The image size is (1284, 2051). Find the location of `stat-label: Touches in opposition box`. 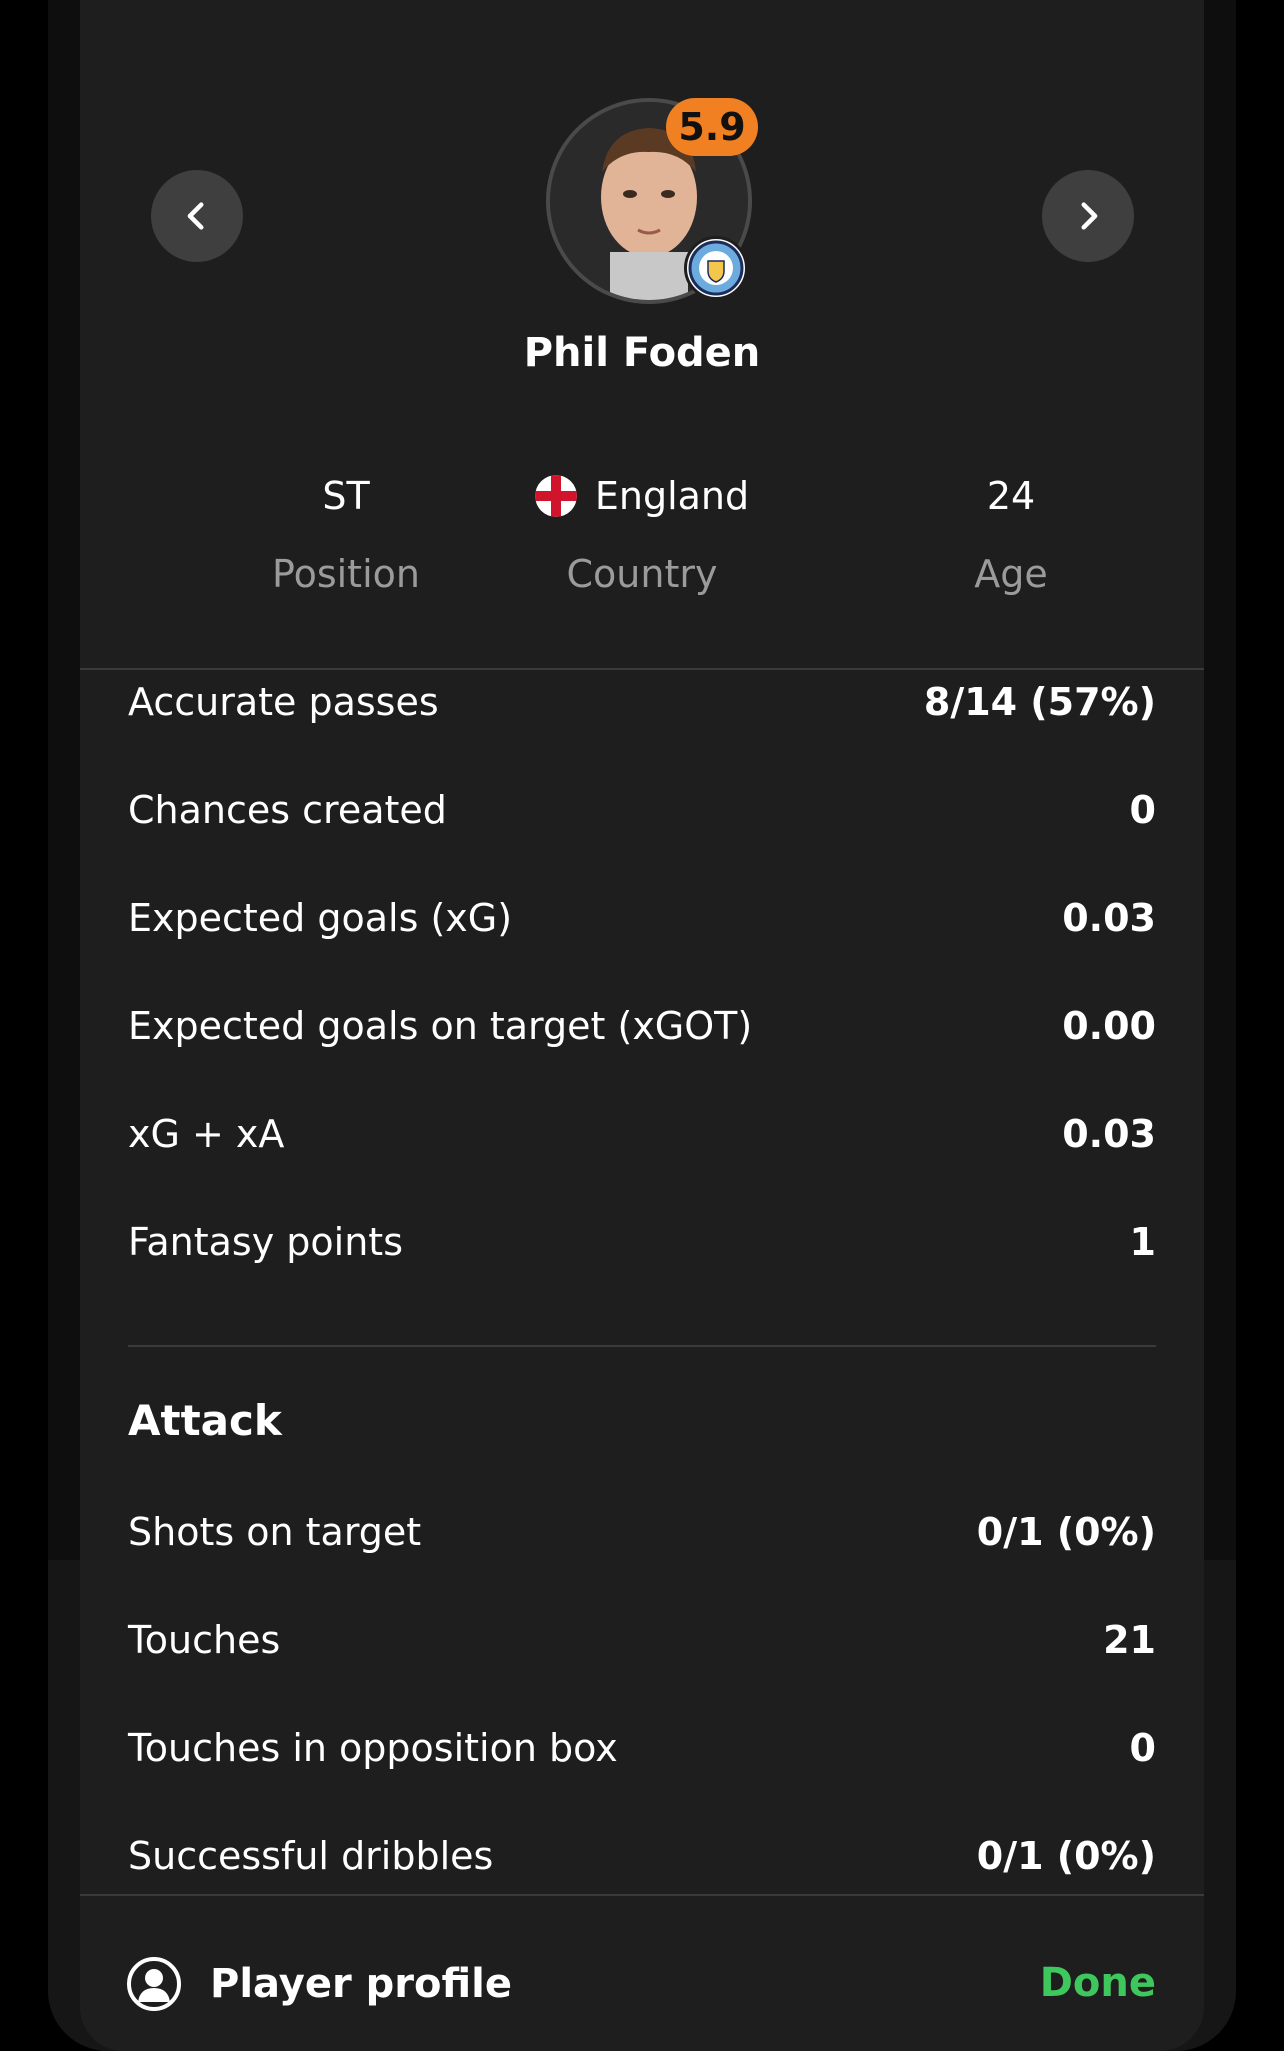

stat-label: Touches in opposition box is located at coordinates (373, 1748).